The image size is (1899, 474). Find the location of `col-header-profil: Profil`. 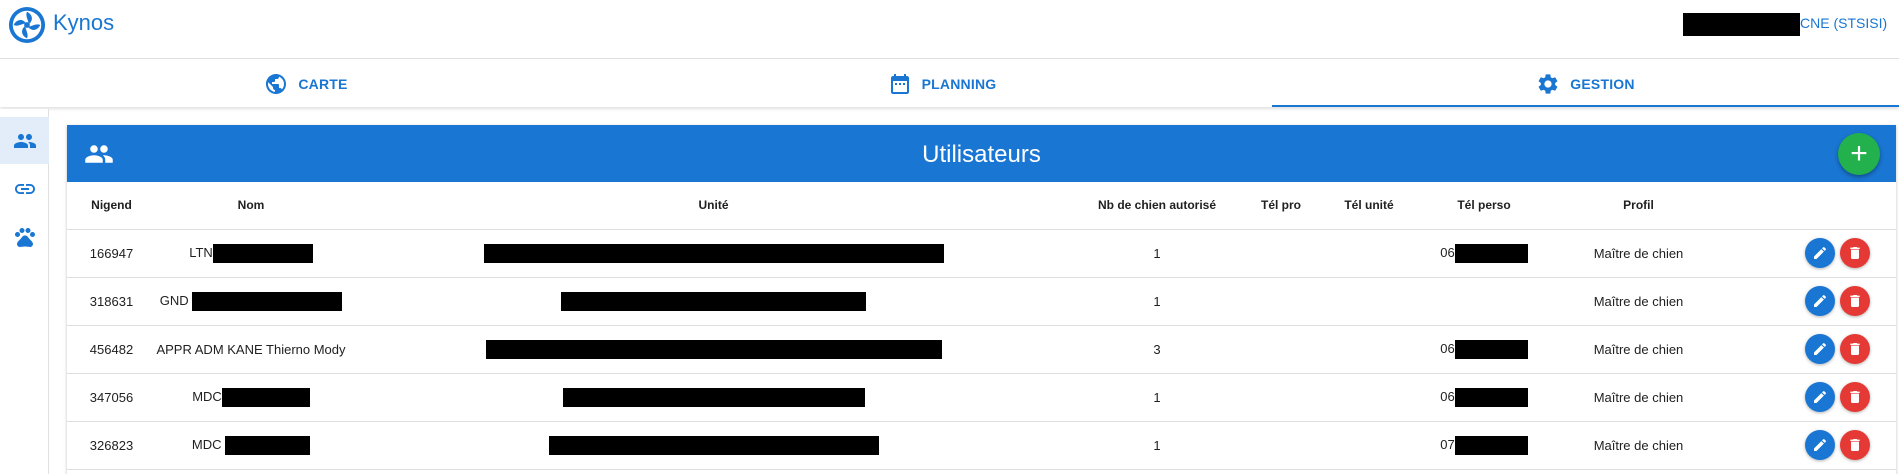

col-header-profil: Profil is located at coordinates (1638, 206).